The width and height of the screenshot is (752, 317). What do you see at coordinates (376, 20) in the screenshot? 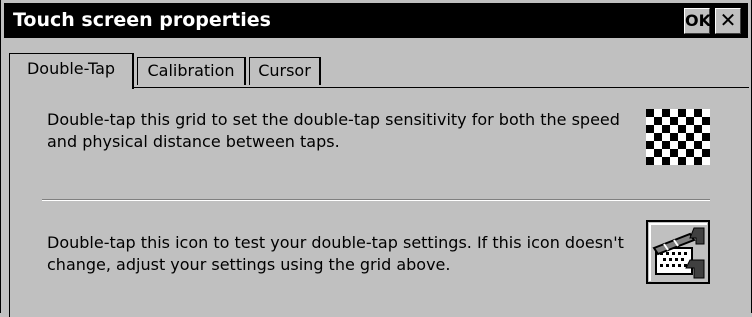
I see `title-bar: Touch screen properties OK ✕` at bounding box center [376, 20].